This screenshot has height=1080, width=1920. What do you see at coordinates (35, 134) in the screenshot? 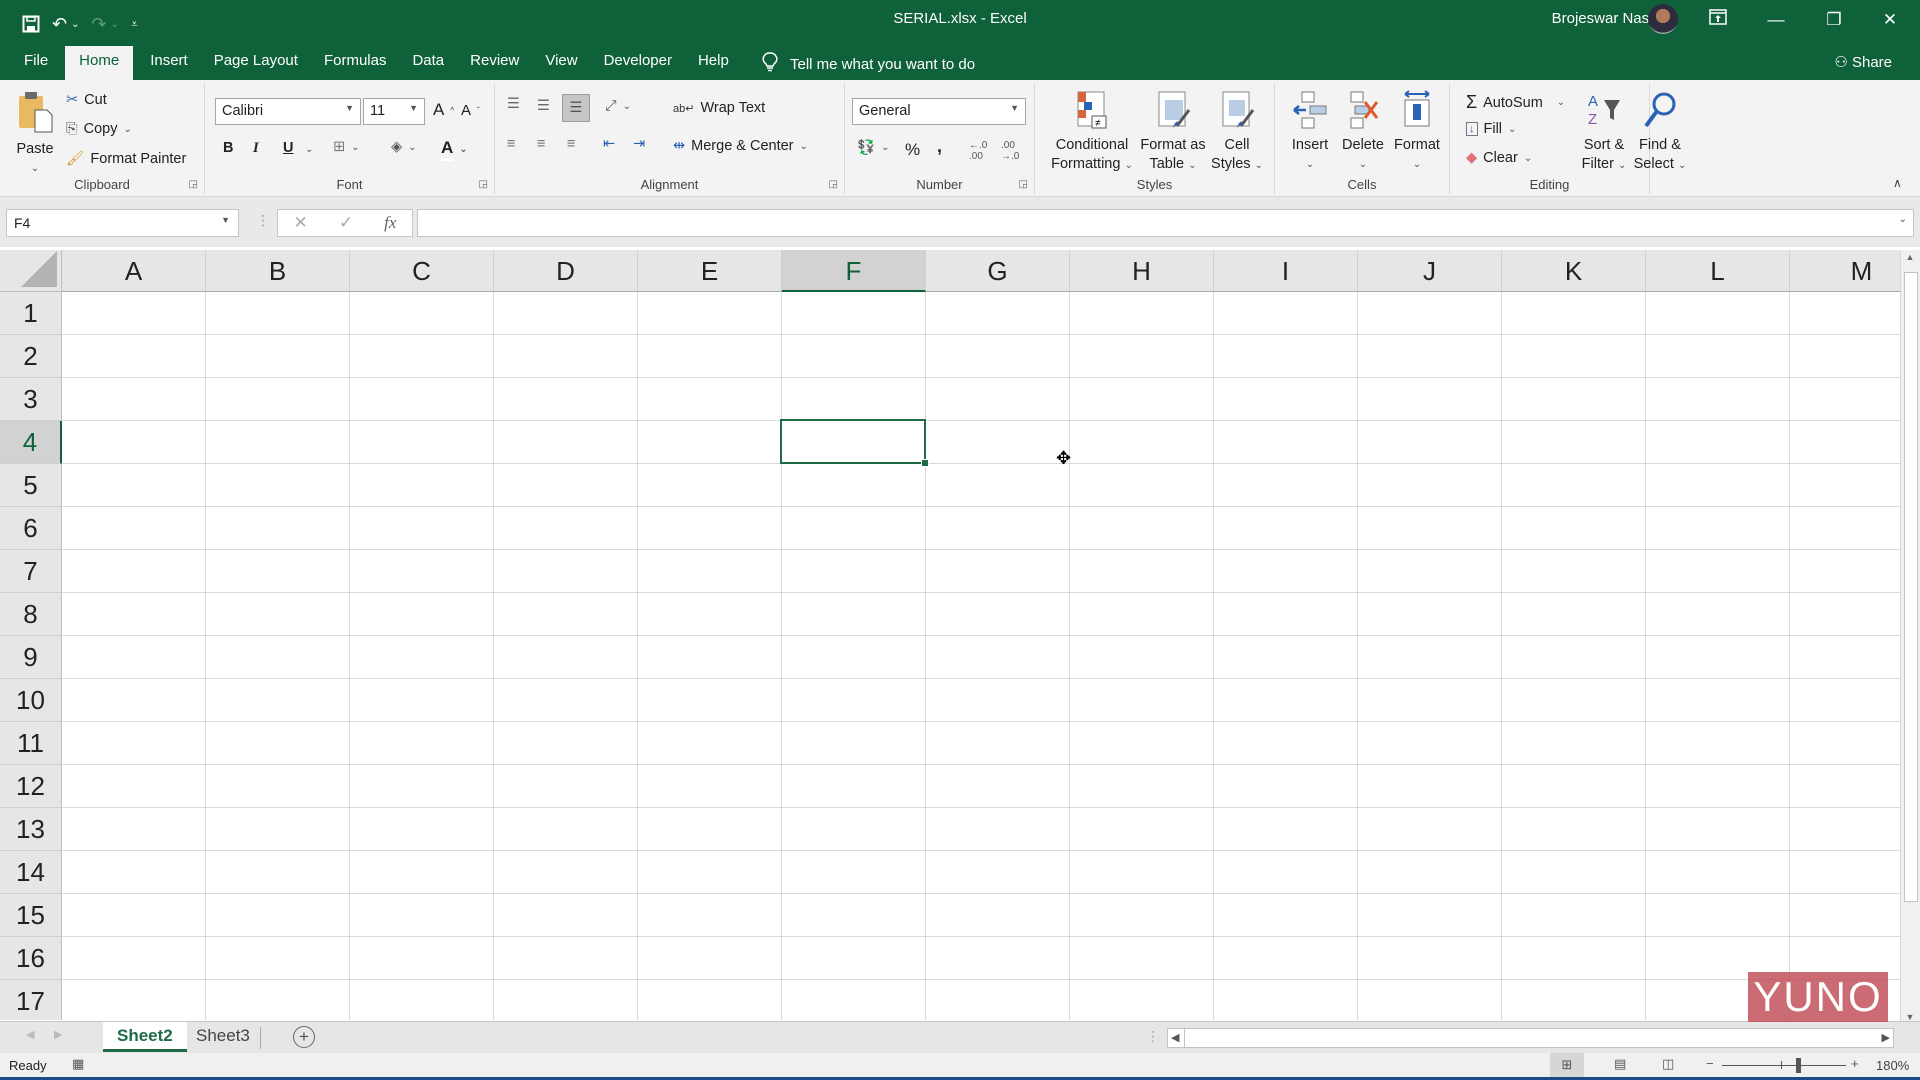
I see `paste-button: Paste ⌄` at bounding box center [35, 134].